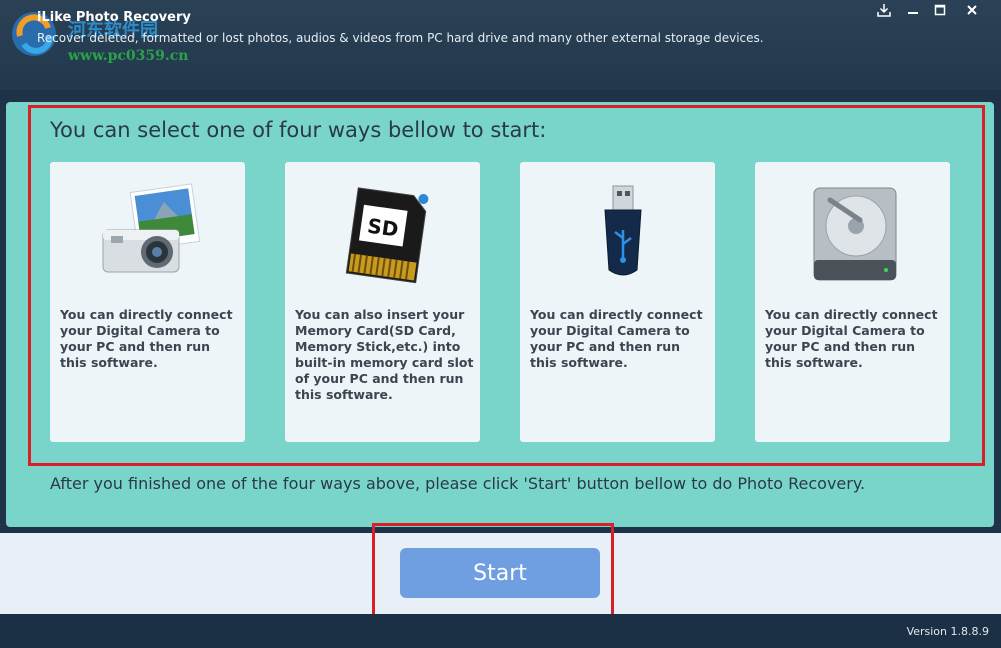  I want to click on download-button, so click(884, 10).